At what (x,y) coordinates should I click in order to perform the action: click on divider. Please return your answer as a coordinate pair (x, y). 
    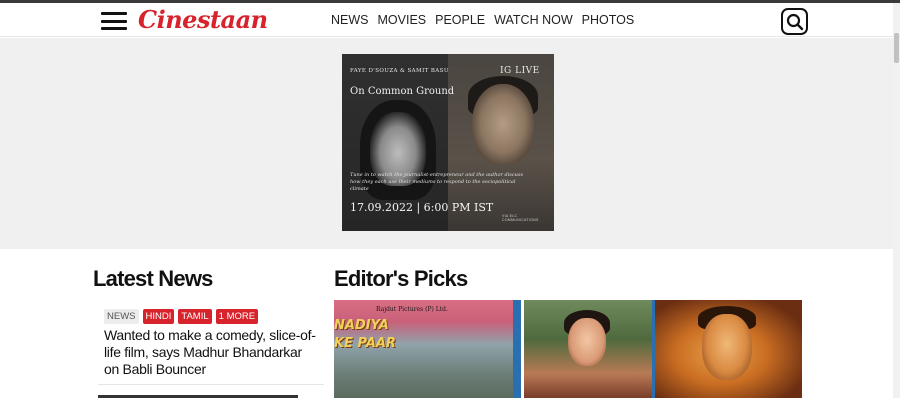
    Looking at the image, I should click on (211, 384).